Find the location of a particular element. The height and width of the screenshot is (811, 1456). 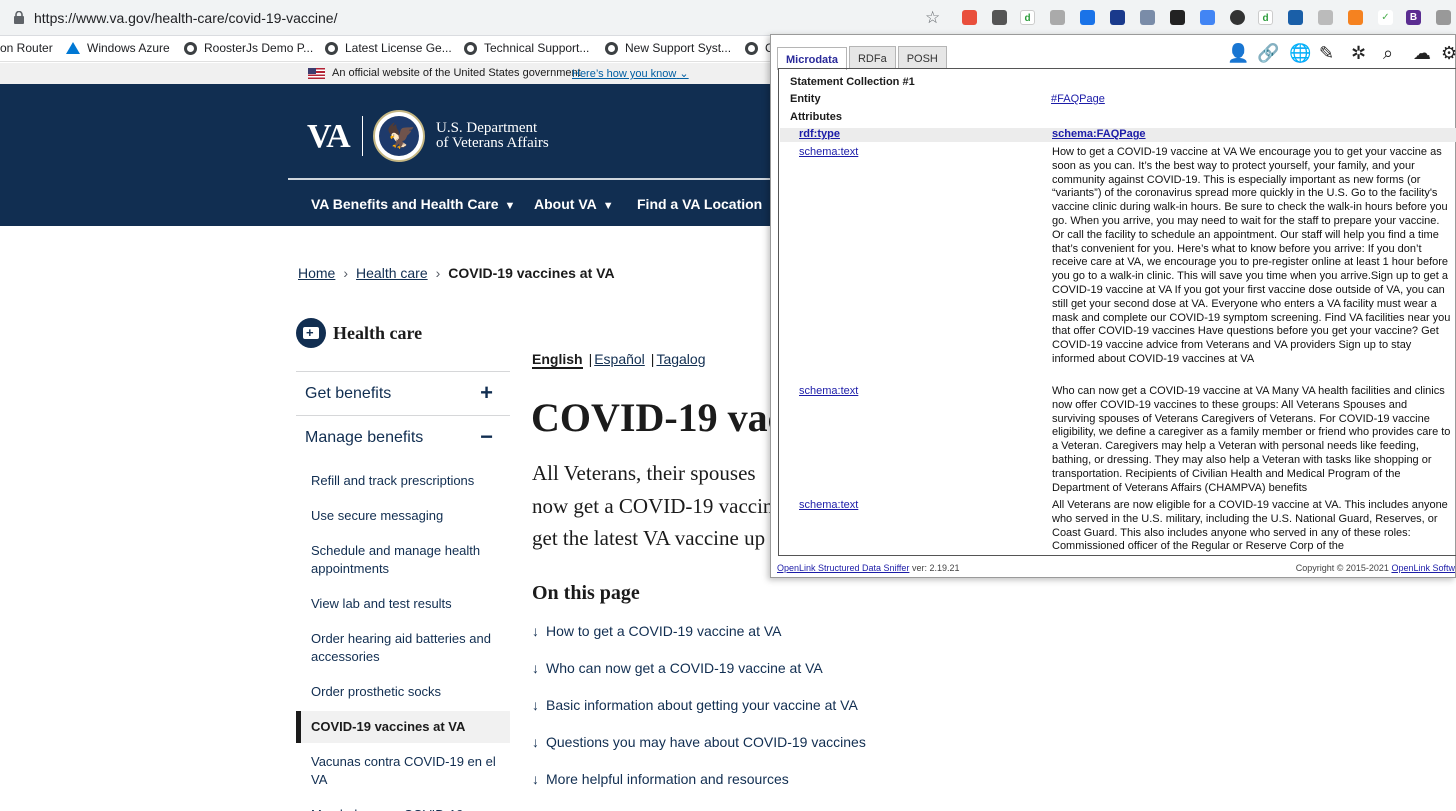

tab-posh: POSH is located at coordinates (922, 57).